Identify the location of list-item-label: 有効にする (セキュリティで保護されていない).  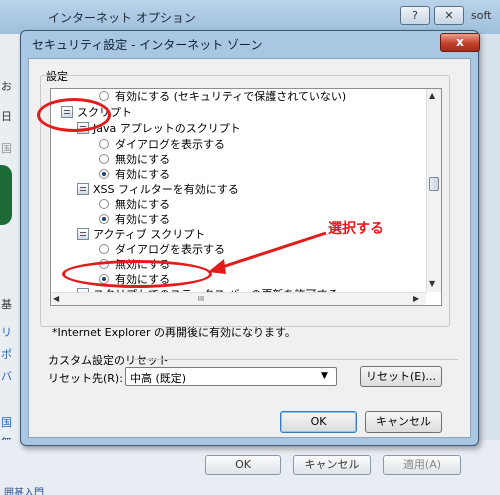
(231, 96).